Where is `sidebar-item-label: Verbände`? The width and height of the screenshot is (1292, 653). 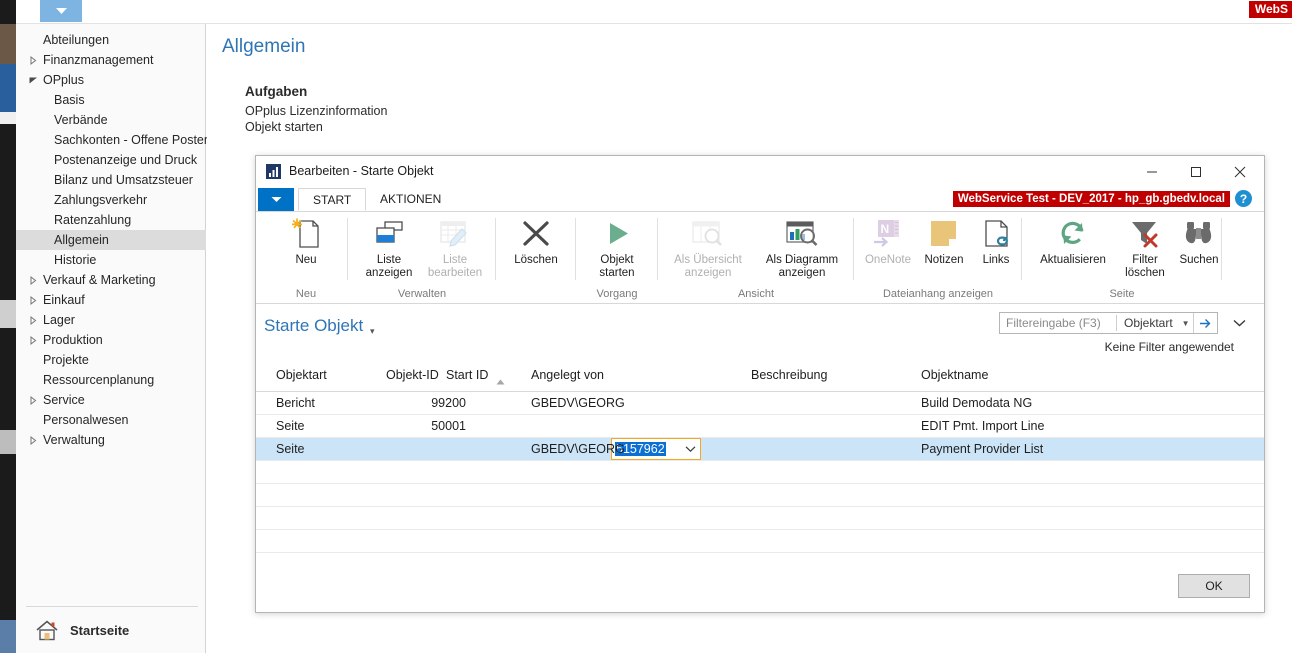
sidebar-item-label: Verbände is located at coordinates (81, 120).